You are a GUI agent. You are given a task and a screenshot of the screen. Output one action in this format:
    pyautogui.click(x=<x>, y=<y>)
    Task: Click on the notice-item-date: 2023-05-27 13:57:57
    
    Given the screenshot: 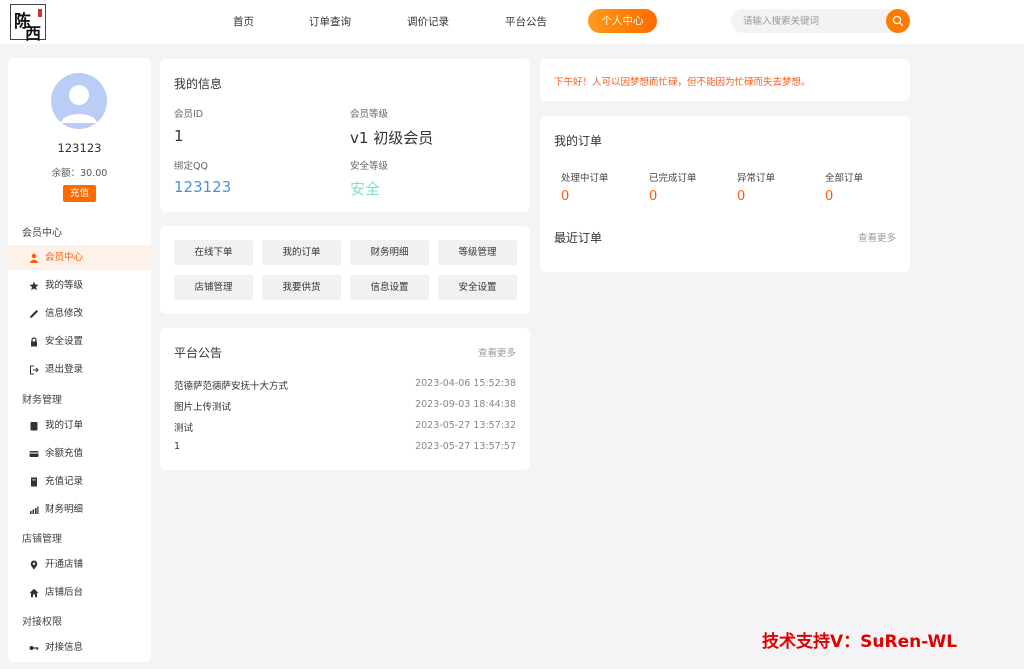 What is the action you would take?
    pyautogui.click(x=465, y=446)
    